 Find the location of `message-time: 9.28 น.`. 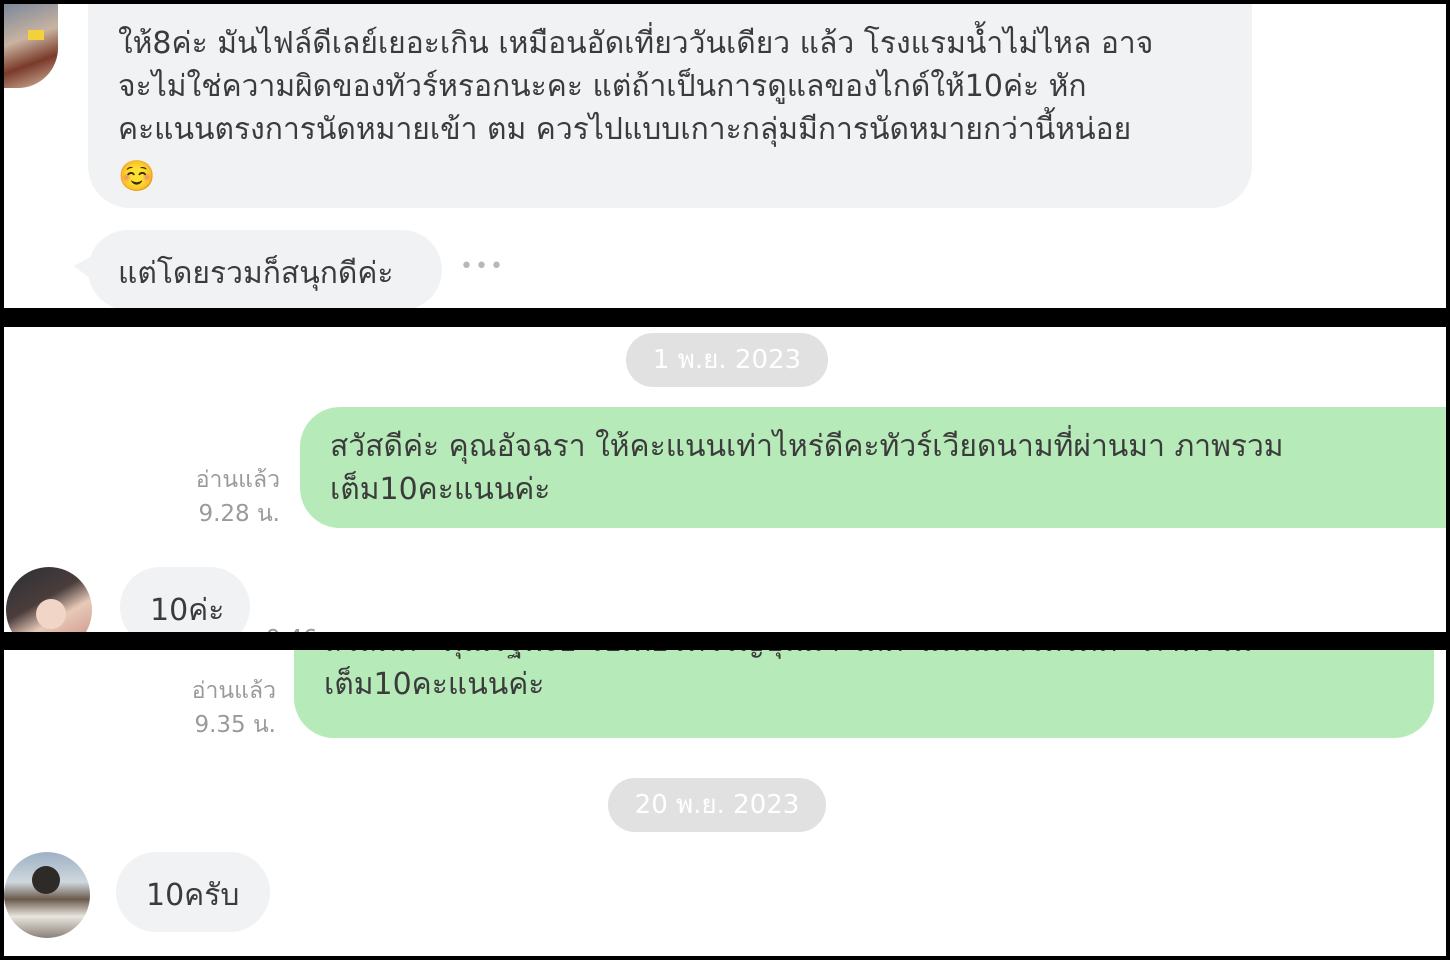

message-time: 9.28 น. is located at coordinates (239, 514).